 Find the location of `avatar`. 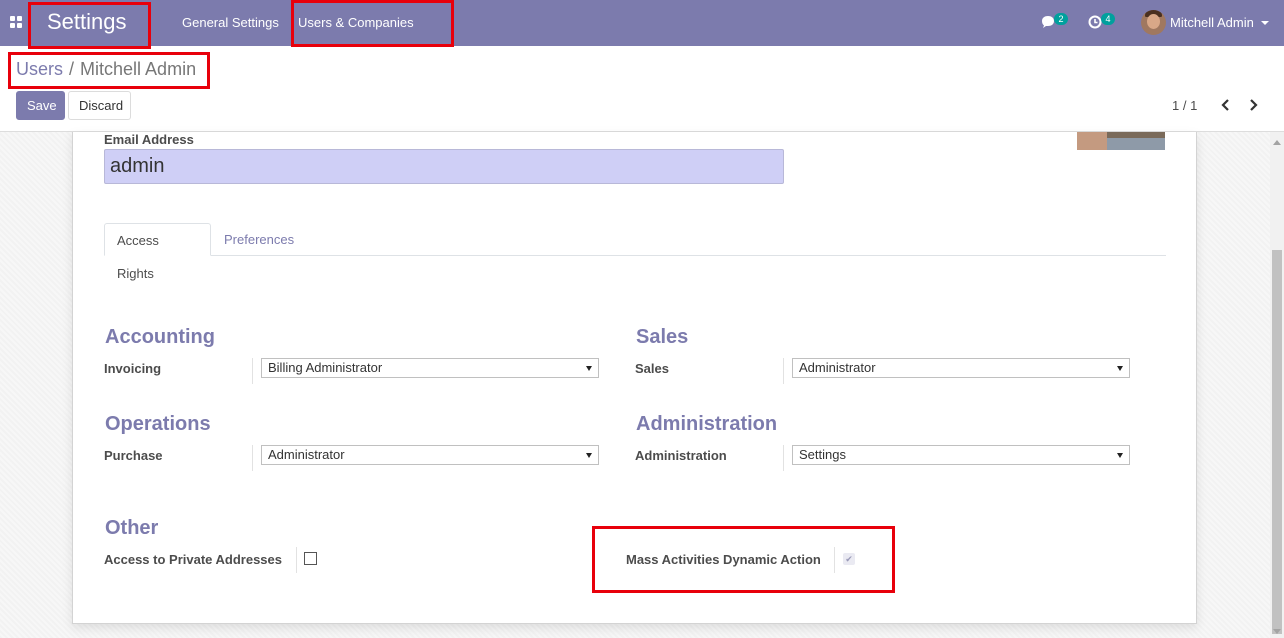

avatar is located at coordinates (1153, 22).